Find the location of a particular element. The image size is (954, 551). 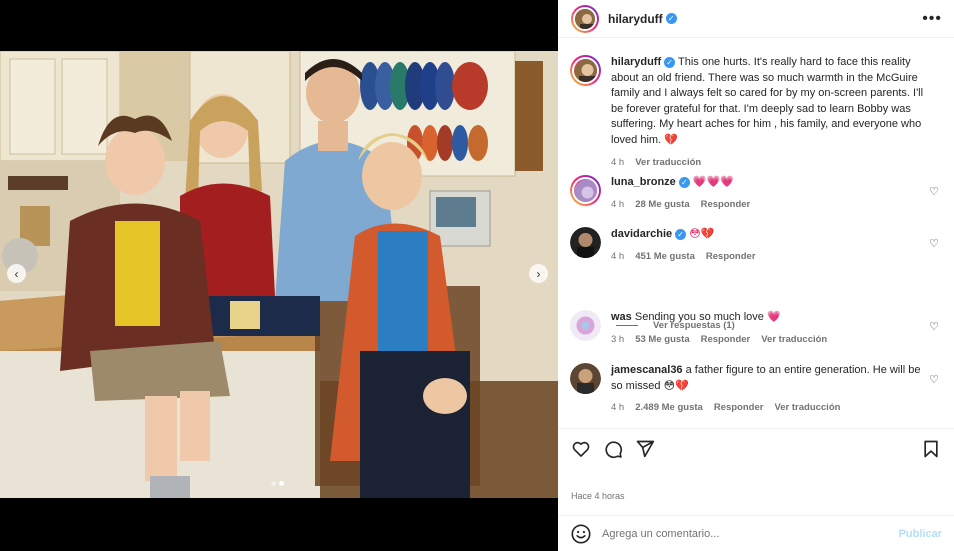

carousel-prev-button: ‹ is located at coordinates (16, 273).